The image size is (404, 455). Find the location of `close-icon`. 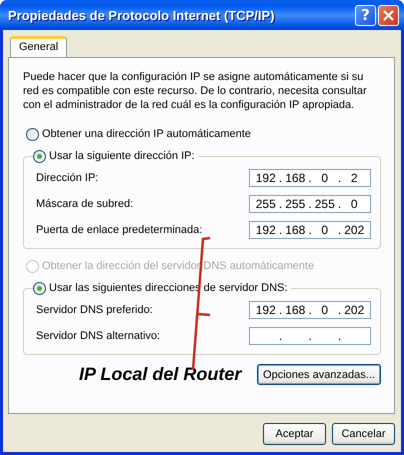

close-icon is located at coordinates (388, 15).